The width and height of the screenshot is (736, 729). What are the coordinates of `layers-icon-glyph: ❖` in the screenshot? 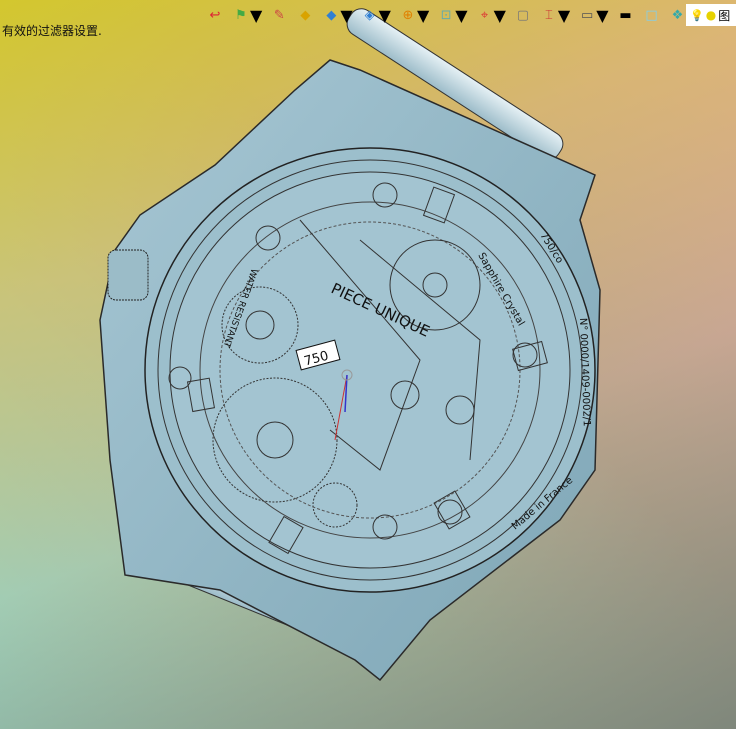 It's located at (677, 15).